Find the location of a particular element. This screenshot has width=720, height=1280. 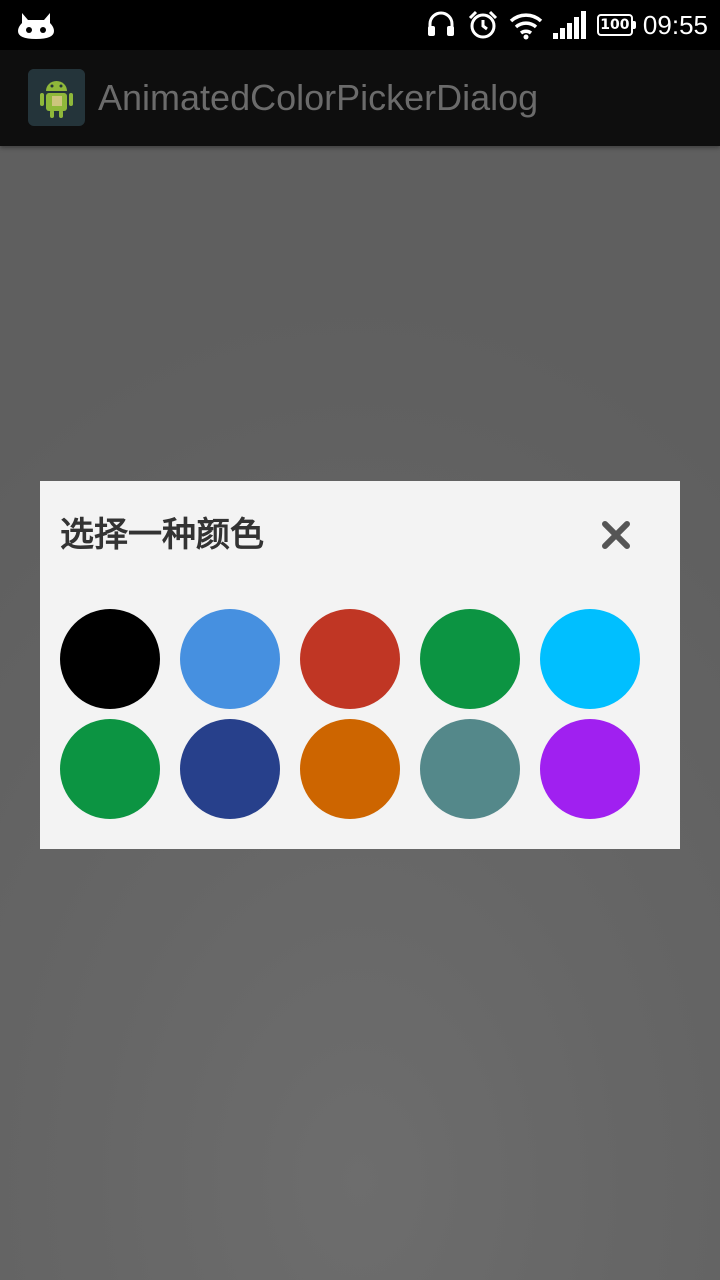

close-icon is located at coordinates (616, 535).